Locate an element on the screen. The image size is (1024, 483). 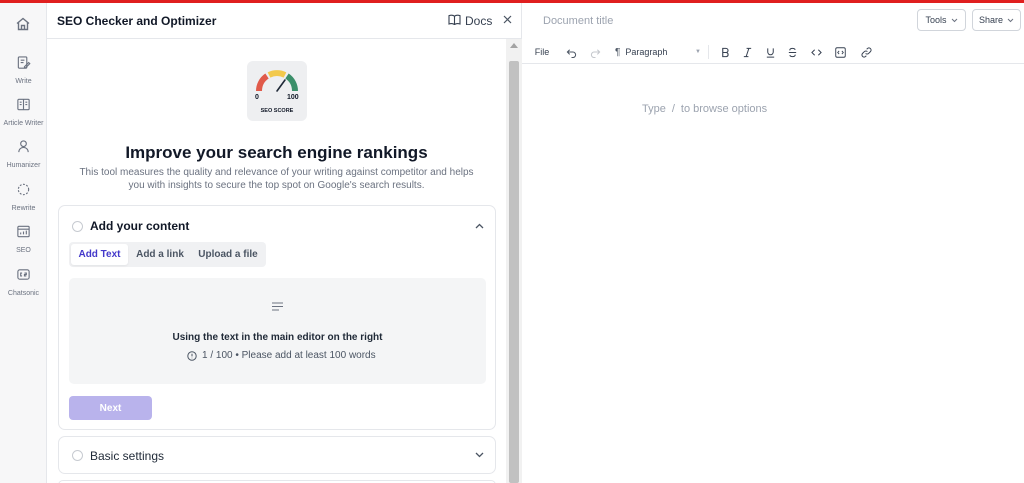
underline-icon is located at coordinates (770, 52).